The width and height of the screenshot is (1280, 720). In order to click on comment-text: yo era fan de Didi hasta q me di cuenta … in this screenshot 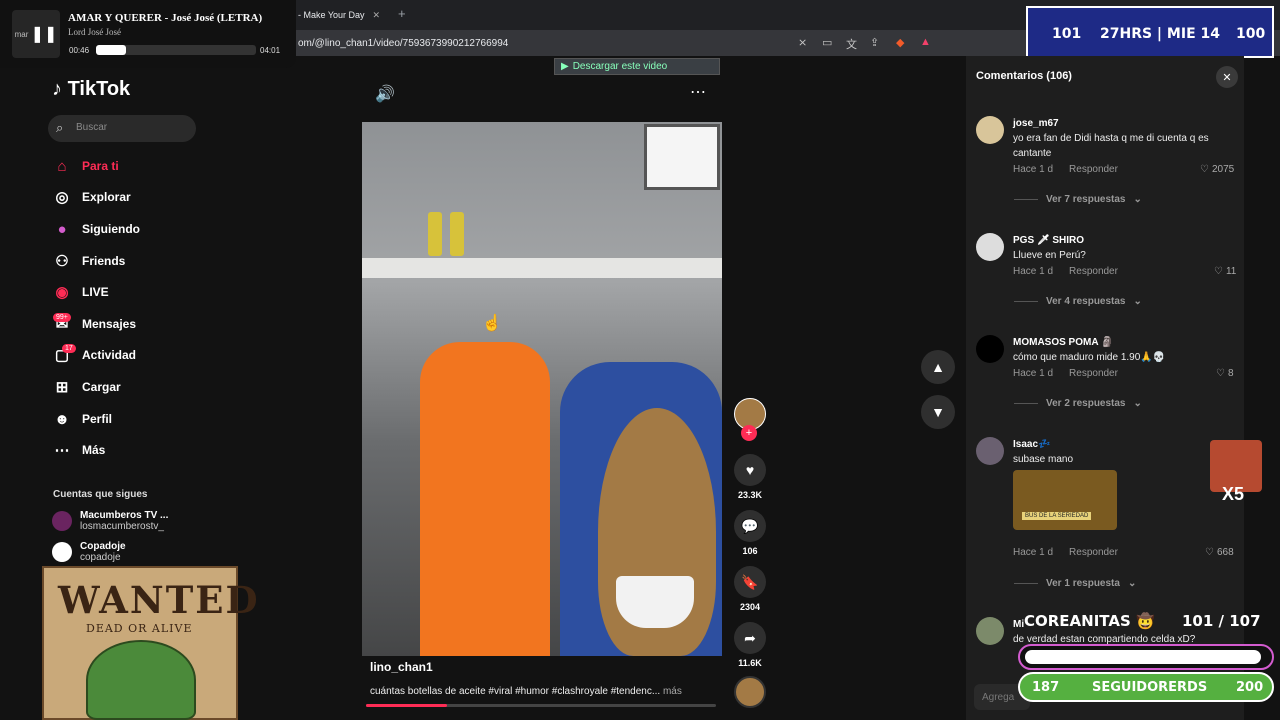, I will do `click(1111, 146)`.